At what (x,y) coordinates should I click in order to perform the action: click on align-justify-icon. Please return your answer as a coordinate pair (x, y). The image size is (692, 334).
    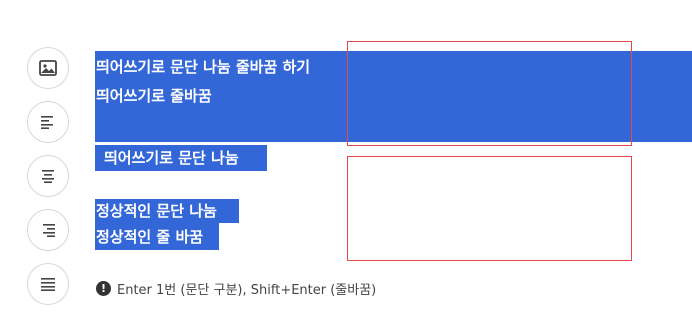
    Looking at the image, I should click on (48, 284).